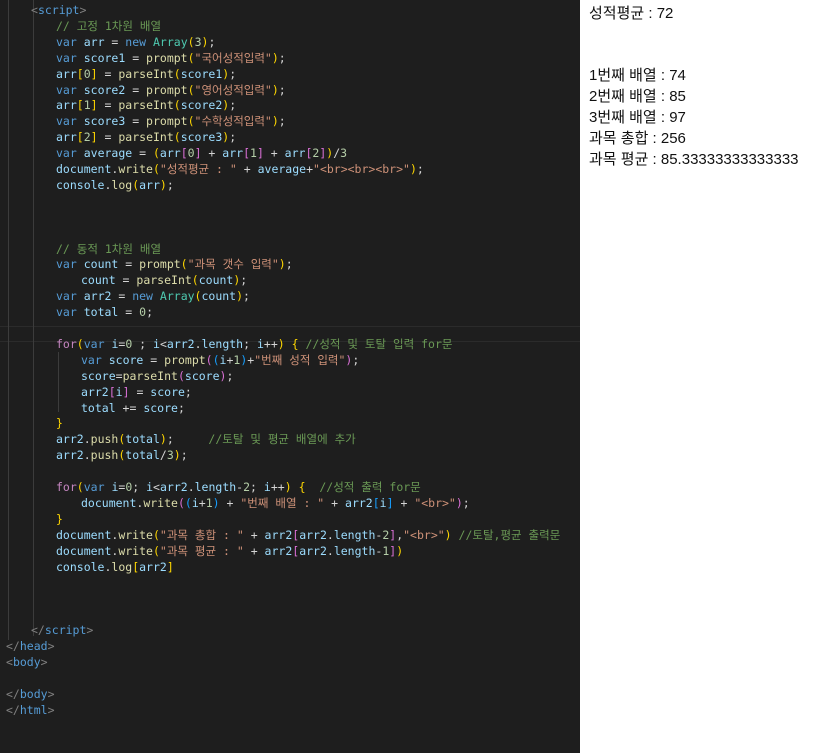 The width and height of the screenshot is (831, 753). What do you see at coordinates (379, 343) in the screenshot?
I see `code-token: //성적 및 토탈 입력 for문` at bounding box center [379, 343].